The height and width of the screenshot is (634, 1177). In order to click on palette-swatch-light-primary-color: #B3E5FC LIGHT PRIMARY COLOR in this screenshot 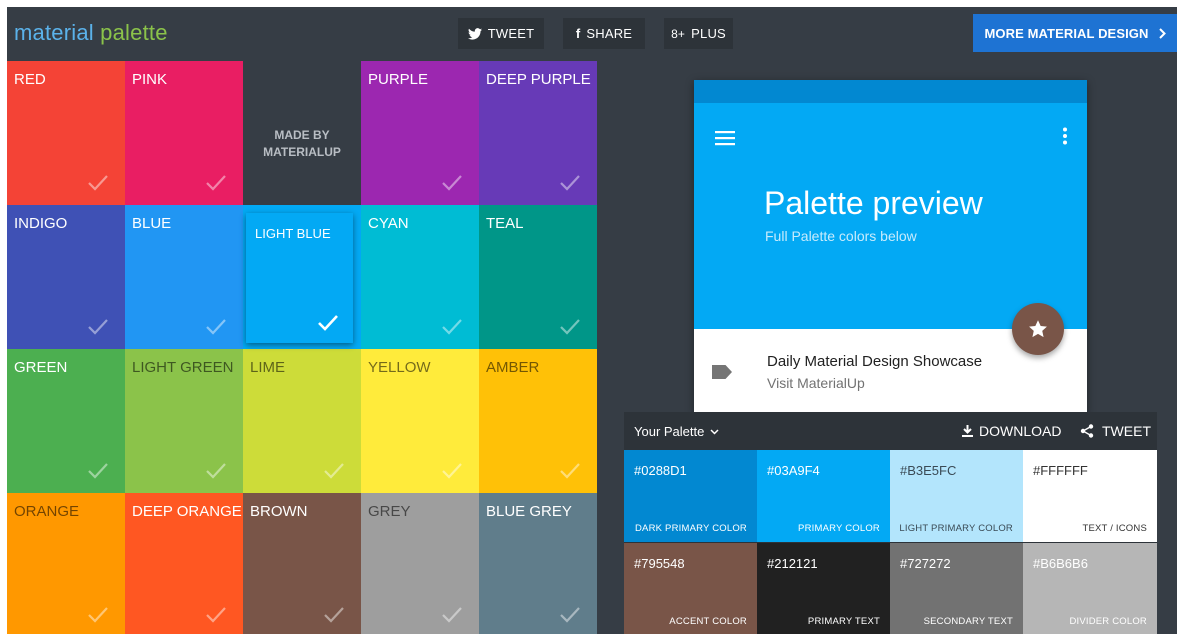, I will do `click(956, 496)`.